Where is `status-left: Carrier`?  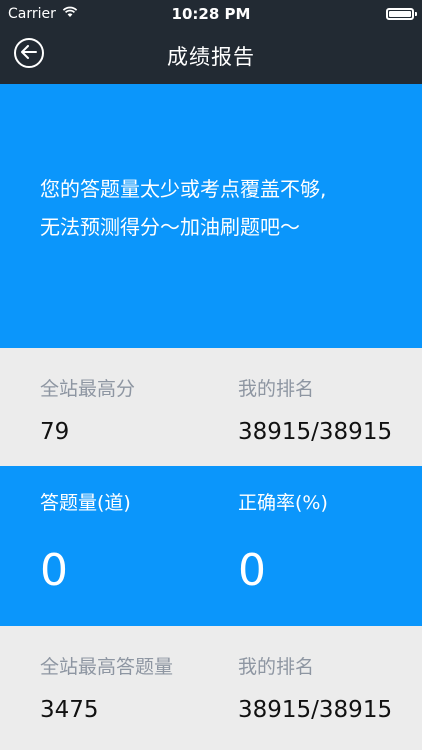
status-left: Carrier is located at coordinates (43, 14).